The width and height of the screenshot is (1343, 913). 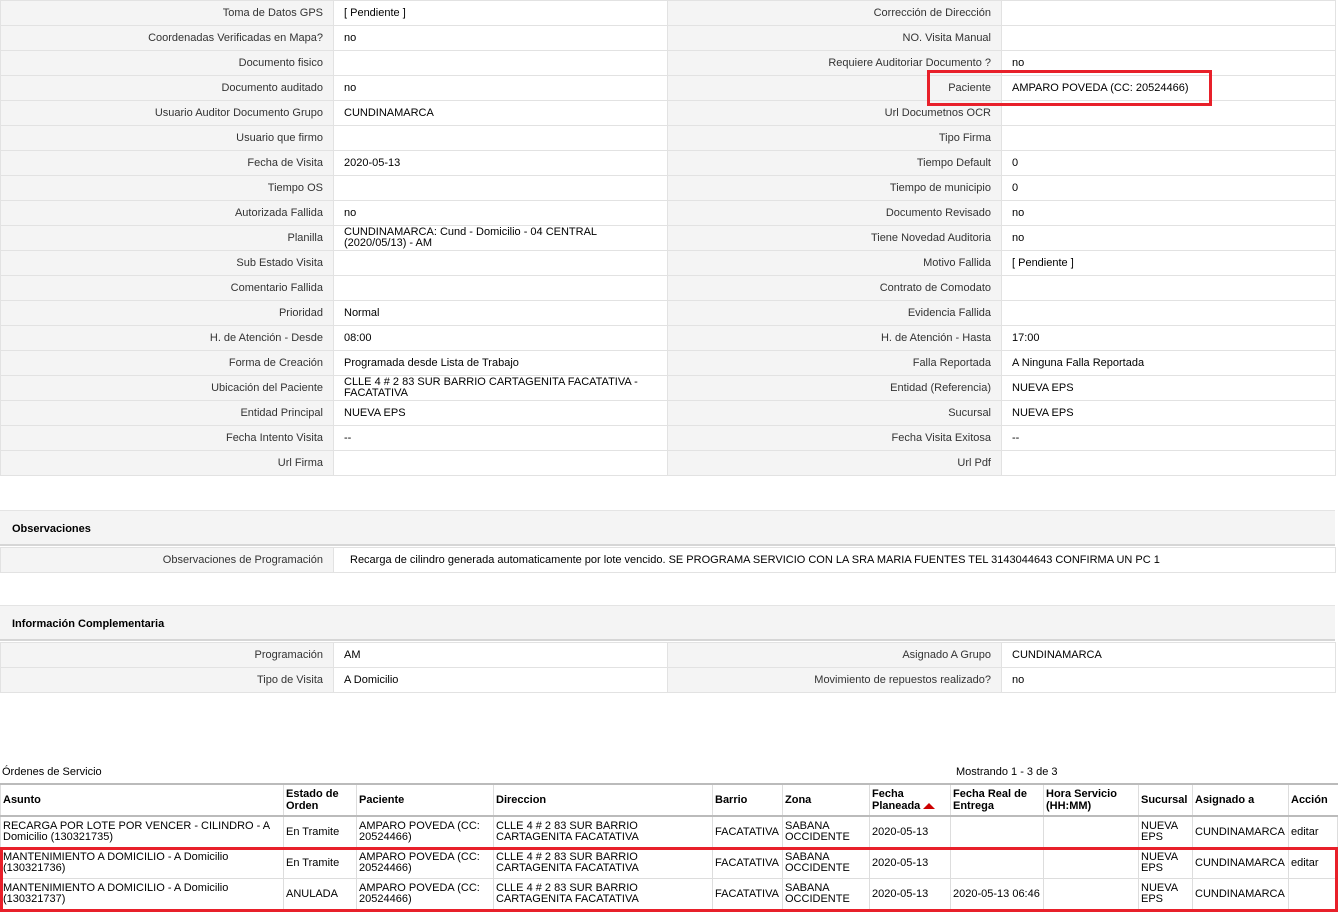 I want to click on field-label: Tiempo Default, so click(x=834, y=163).